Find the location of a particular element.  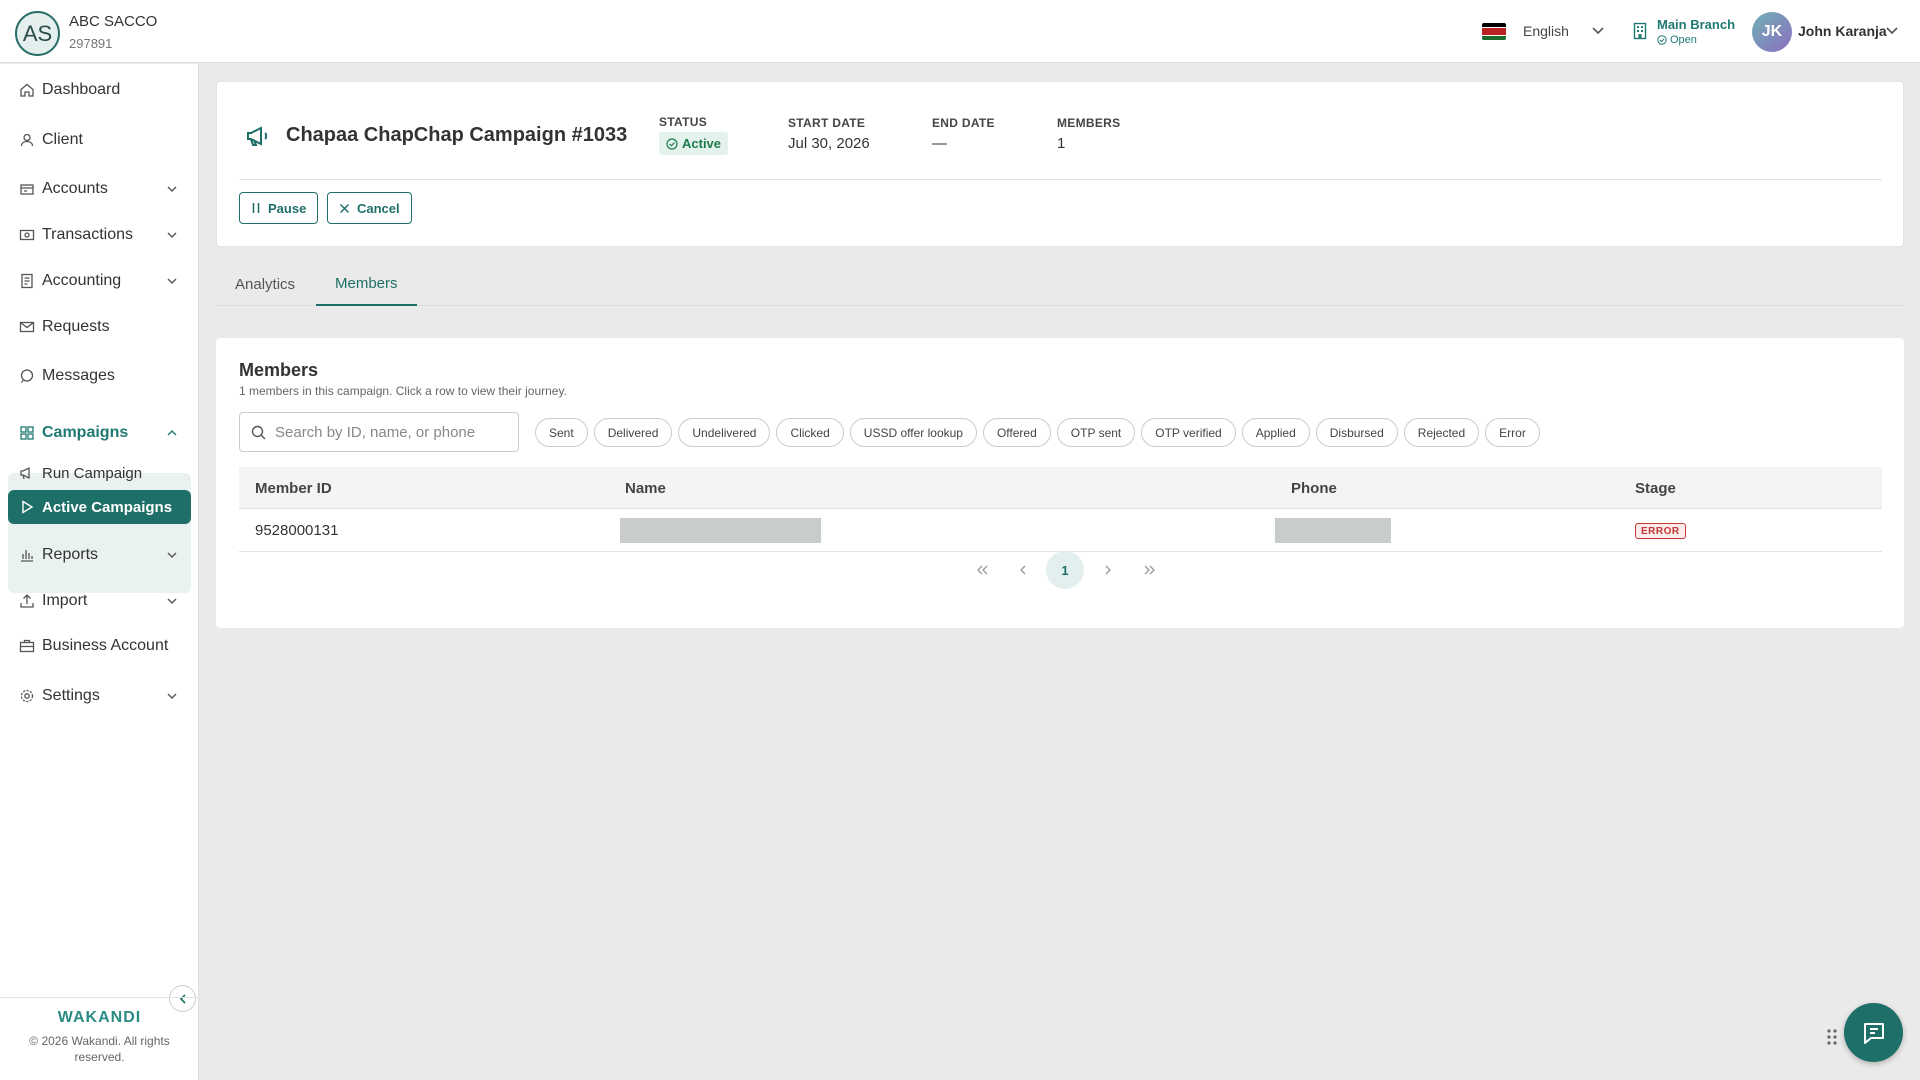

user-avatar: JK is located at coordinates (1772, 32).